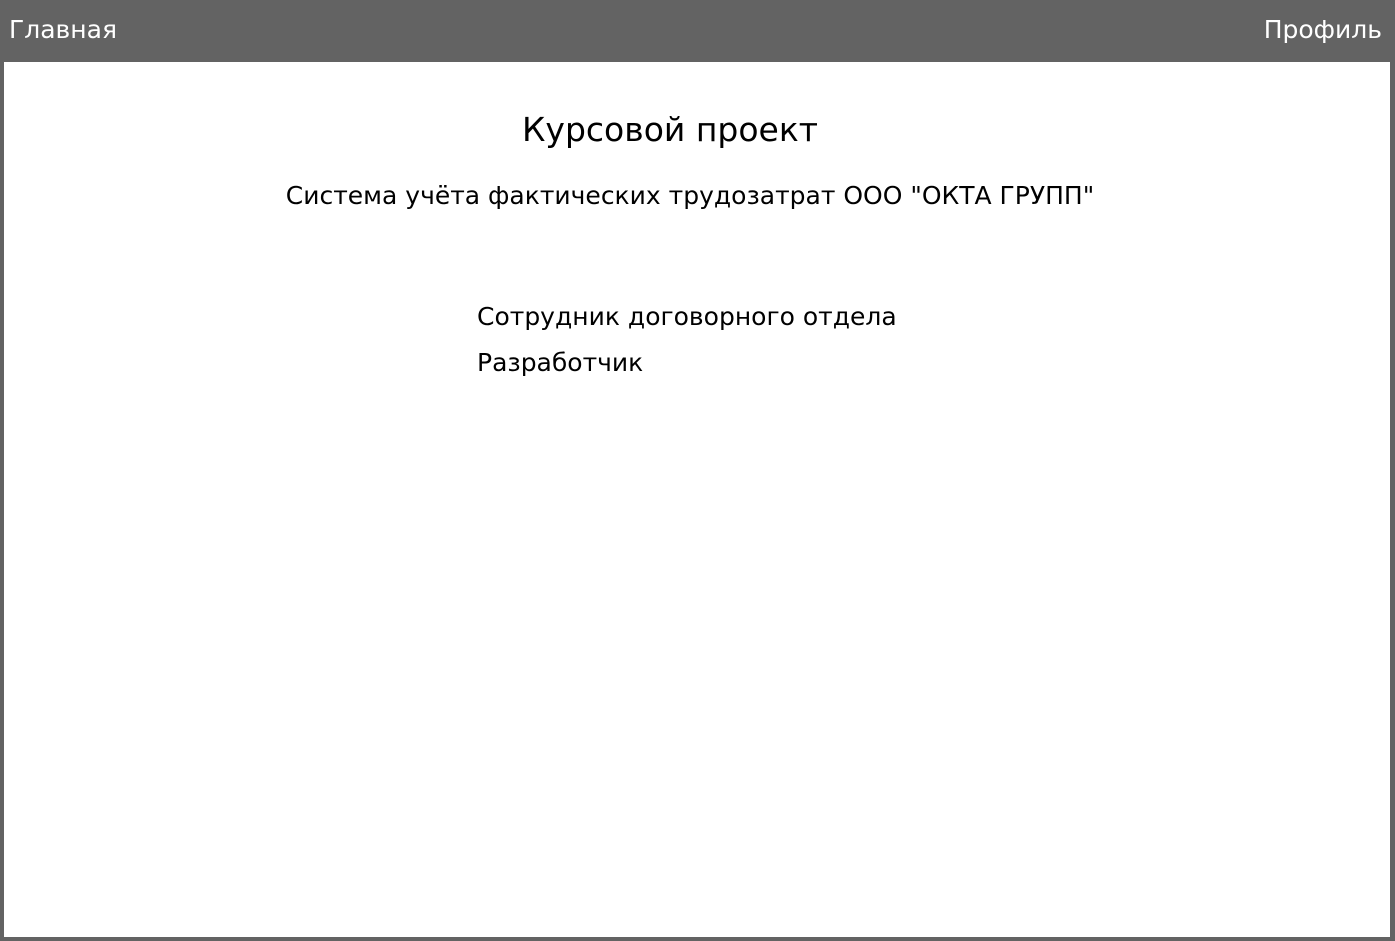 The height and width of the screenshot is (941, 1395). Describe the element at coordinates (1323, 30) in the screenshot. I see `nav-profile-link: Профиль` at that location.